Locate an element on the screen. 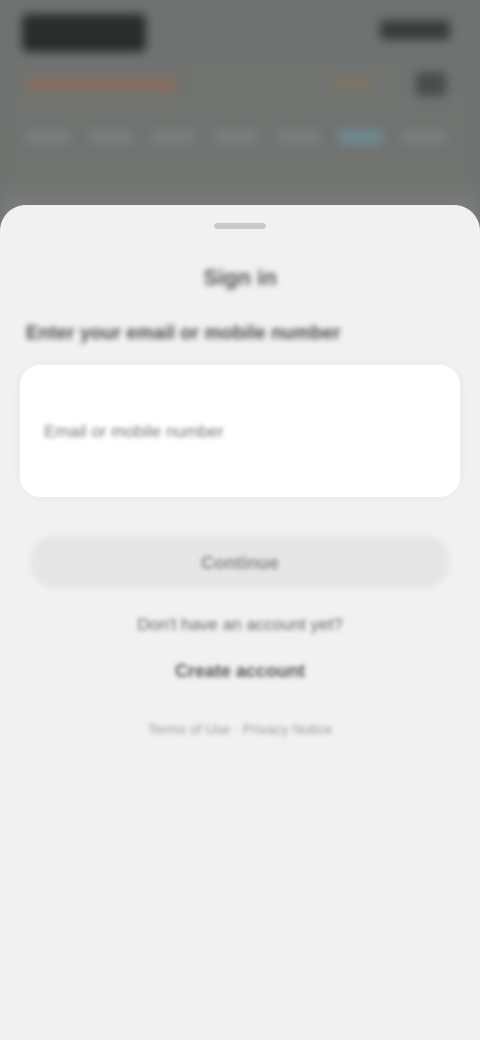  create-account-link: Create account is located at coordinates (240, 671).